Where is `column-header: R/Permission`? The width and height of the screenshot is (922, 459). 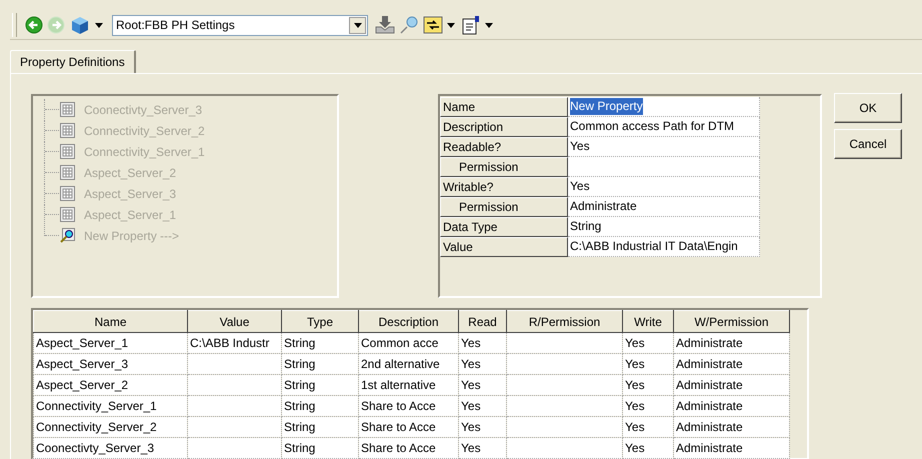 column-header: R/Permission is located at coordinates (564, 321).